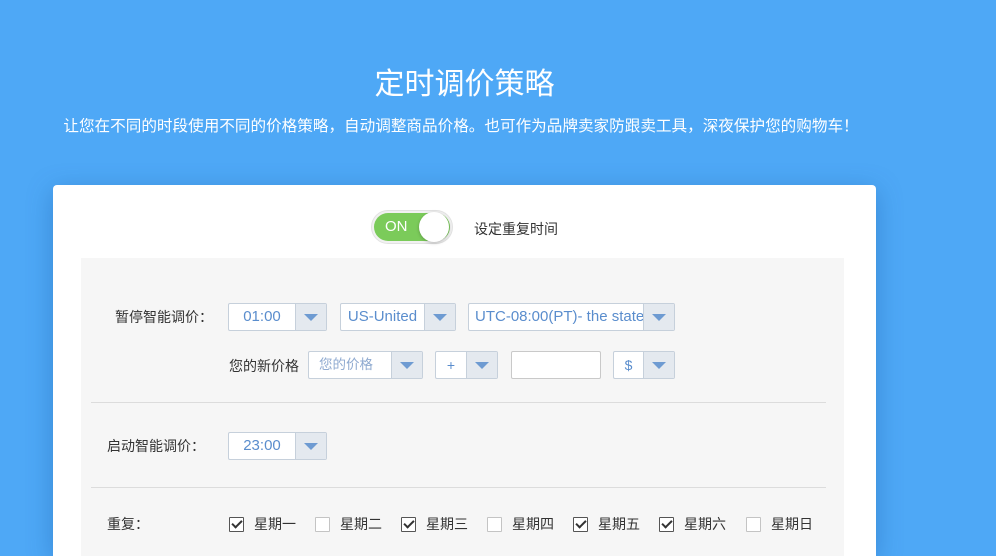 The height and width of the screenshot is (556, 996). What do you see at coordinates (447, 524) in the screenshot?
I see `day-label: 星期三` at bounding box center [447, 524].